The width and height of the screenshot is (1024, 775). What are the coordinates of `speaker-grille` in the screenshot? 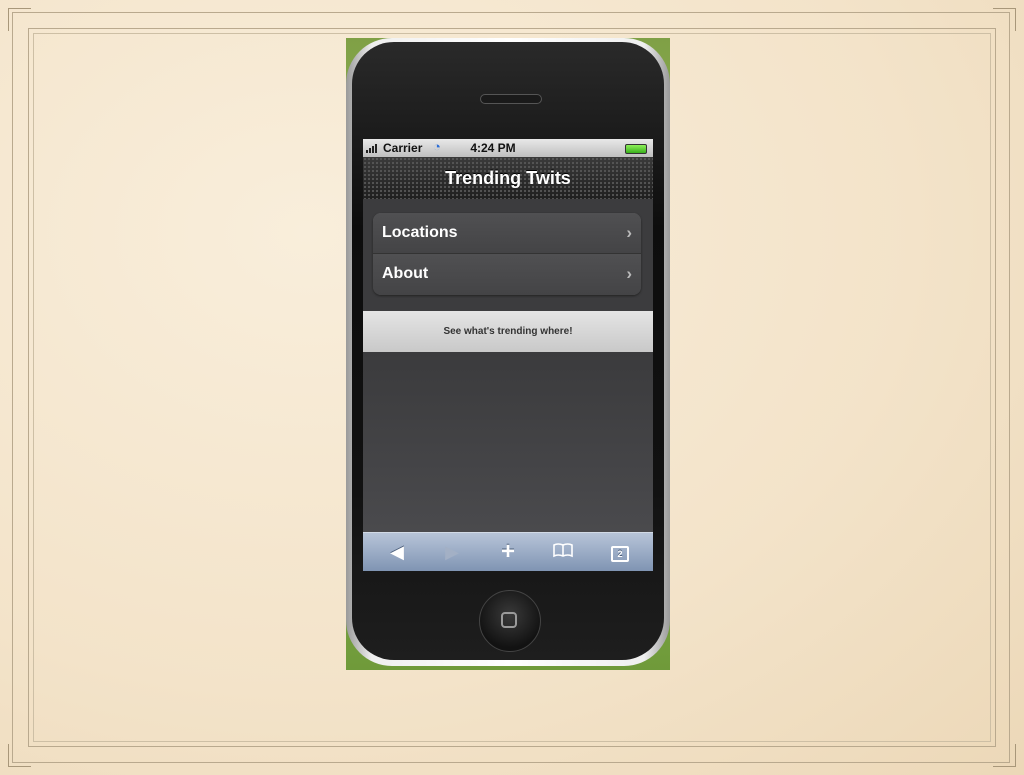 It's located at (511, 99).